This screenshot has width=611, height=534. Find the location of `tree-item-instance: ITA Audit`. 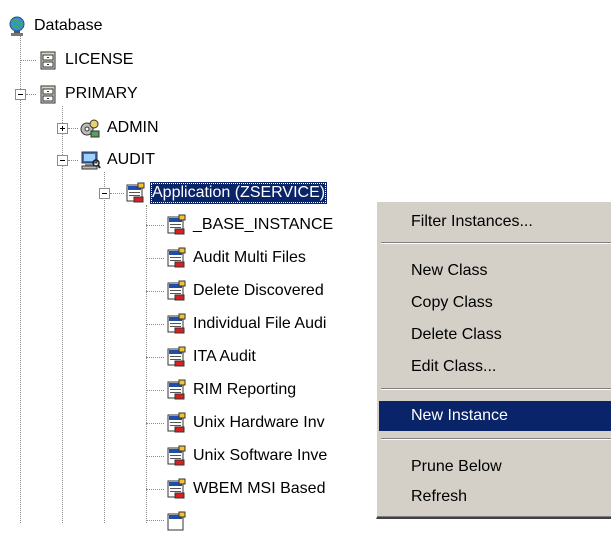

tree-item-instance: ITA Audit is located at coordinates (211, 357).